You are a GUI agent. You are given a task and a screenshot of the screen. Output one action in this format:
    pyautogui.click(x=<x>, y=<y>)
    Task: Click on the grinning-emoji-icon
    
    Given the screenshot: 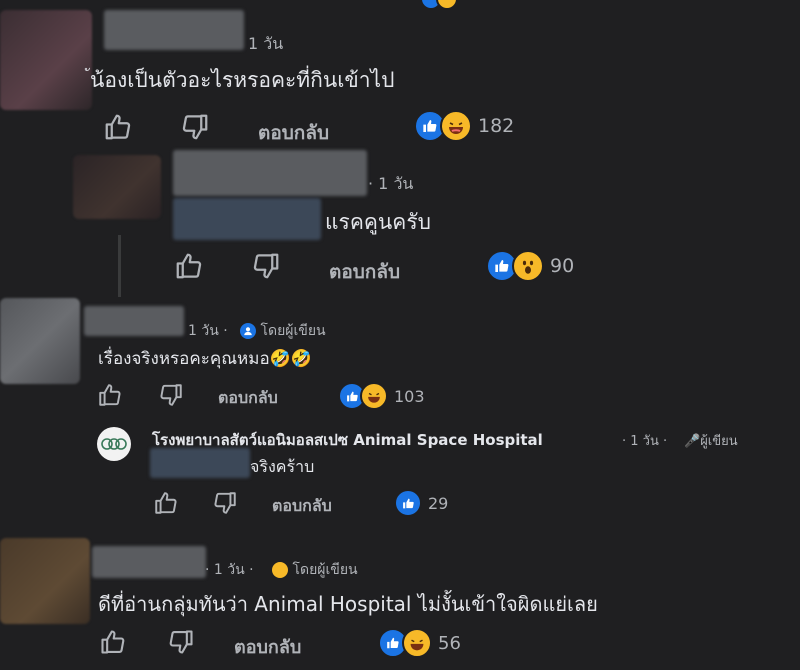 What is the action you would take?
    pyautogui.click(x=280, y=570)
    